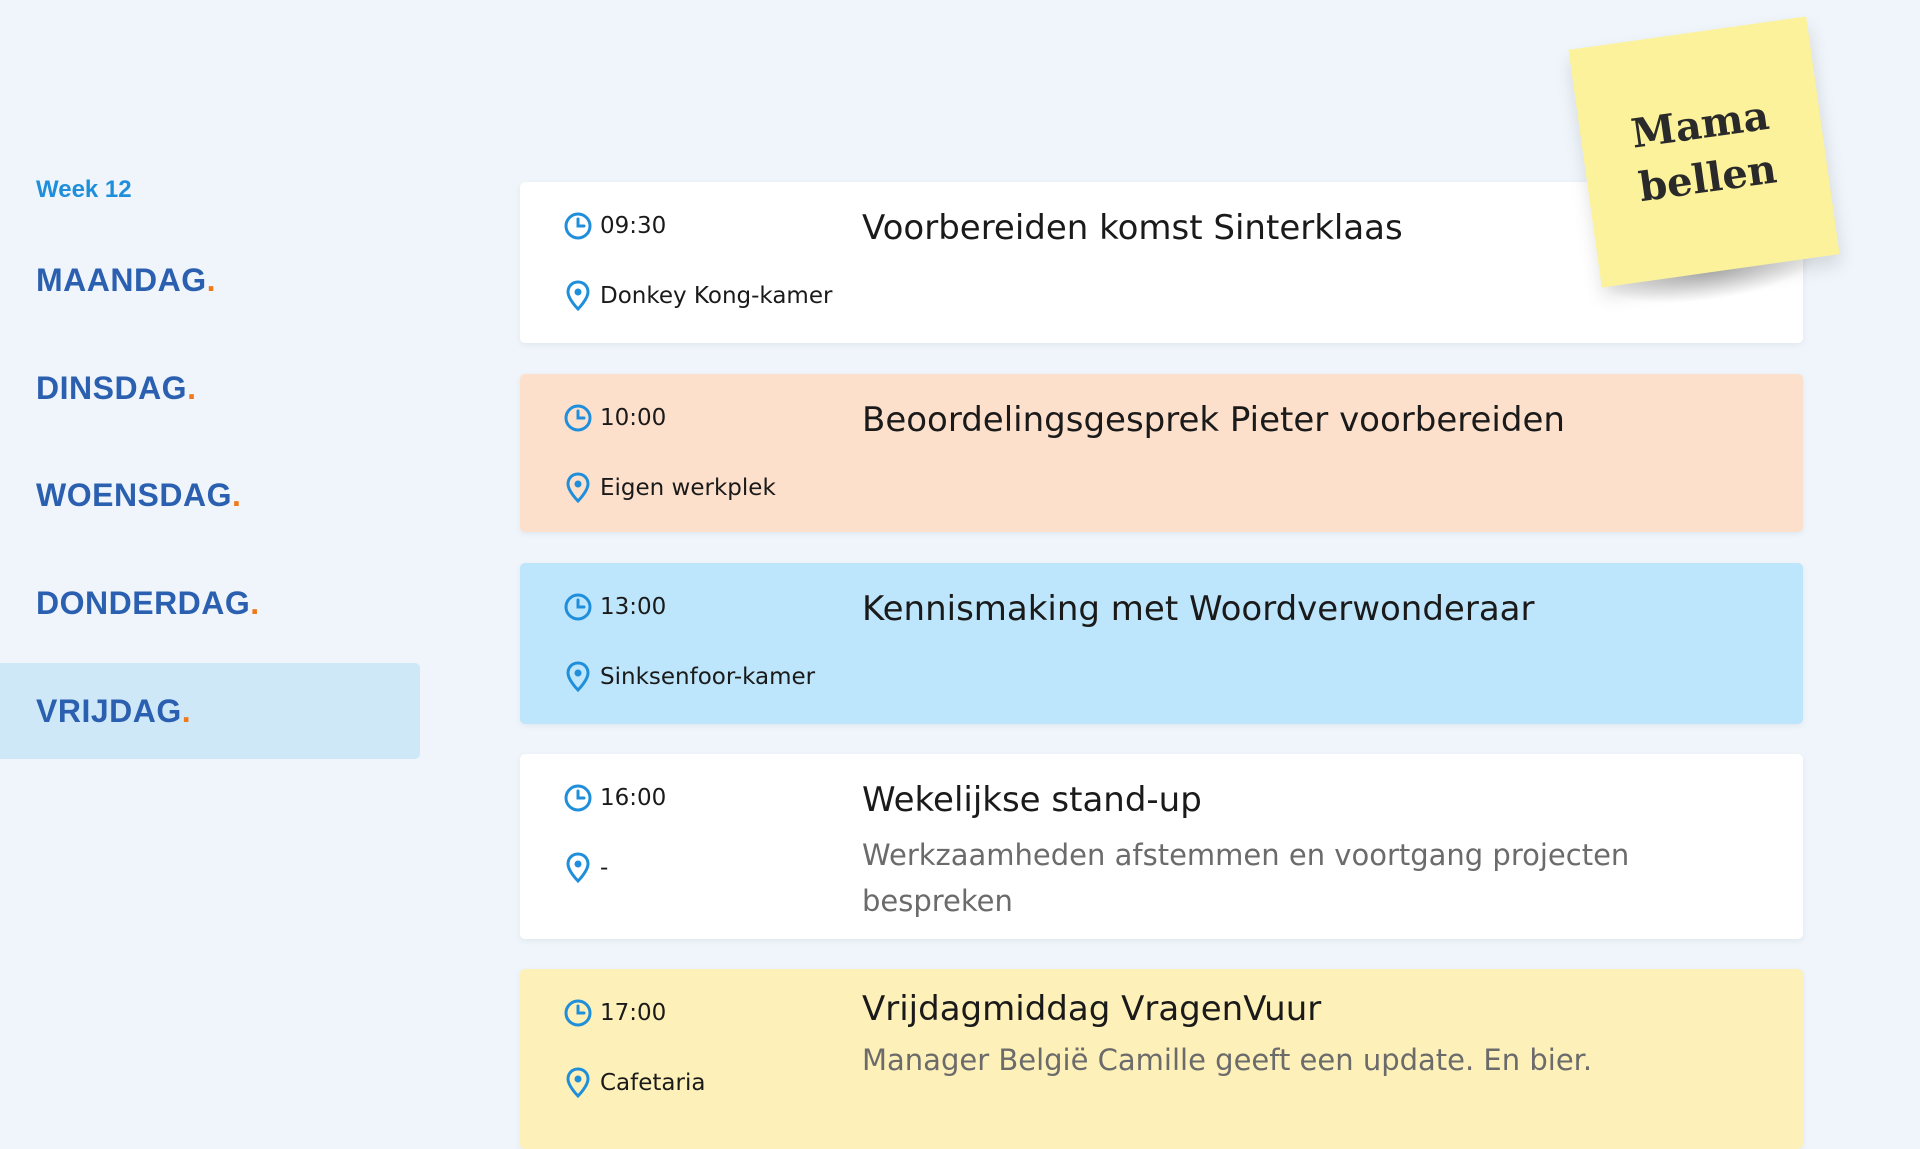 Image resolution: width=1920 pixels, height=1149 pixels. I want to click on event-time: 09:30, so click(614, 226).